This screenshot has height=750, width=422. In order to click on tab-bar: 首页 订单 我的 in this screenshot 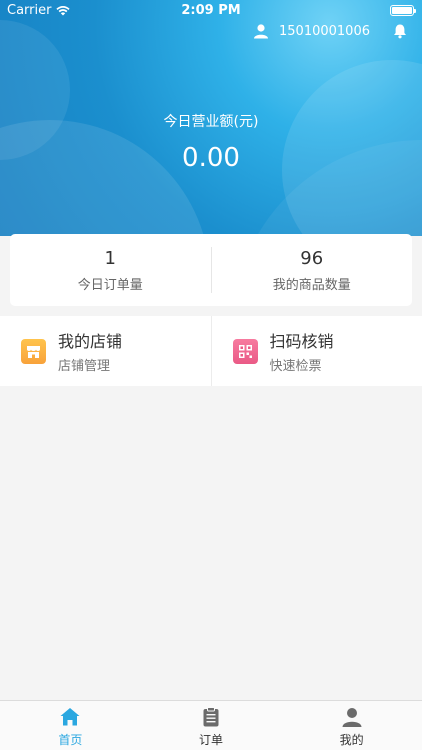, I will do `click(211, 725)`.